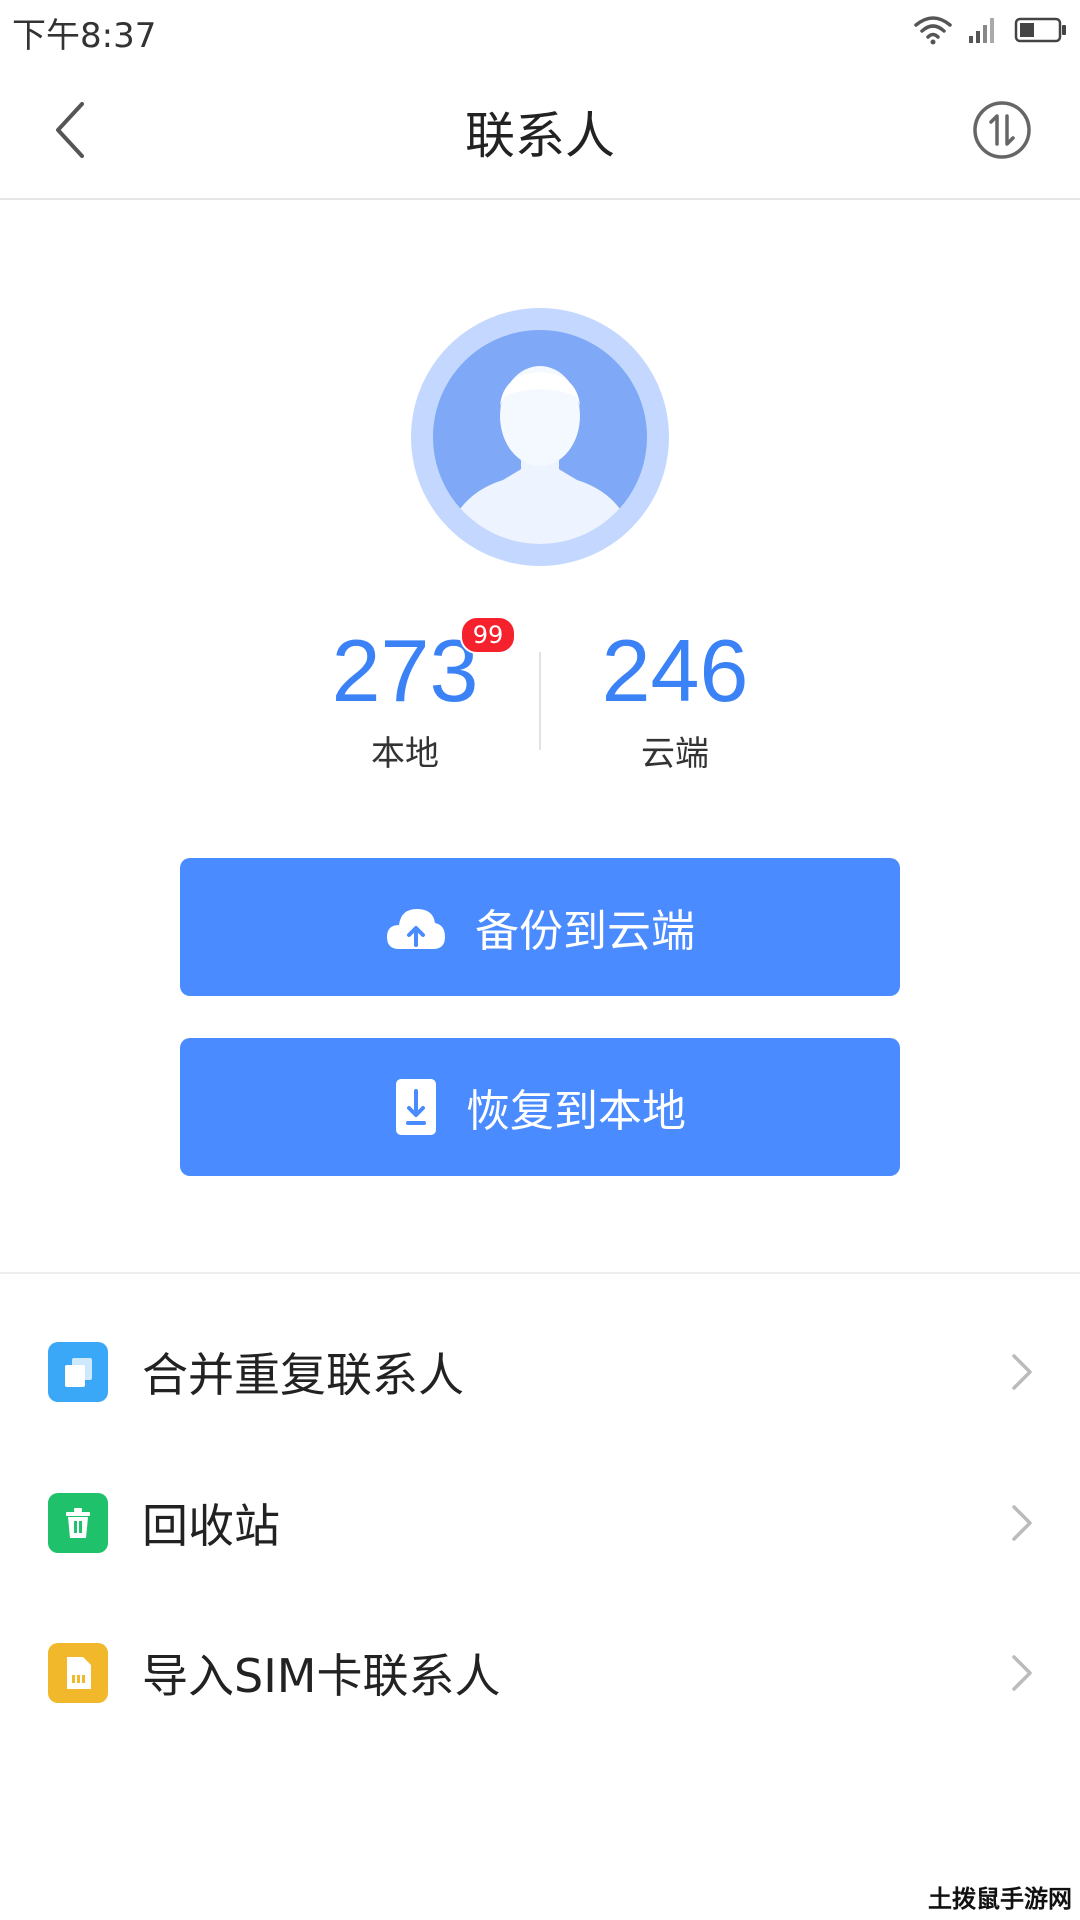  Describe the element at coordinates (675, 754) in the screenshot. I see `cloud-label: 云端` at that location.